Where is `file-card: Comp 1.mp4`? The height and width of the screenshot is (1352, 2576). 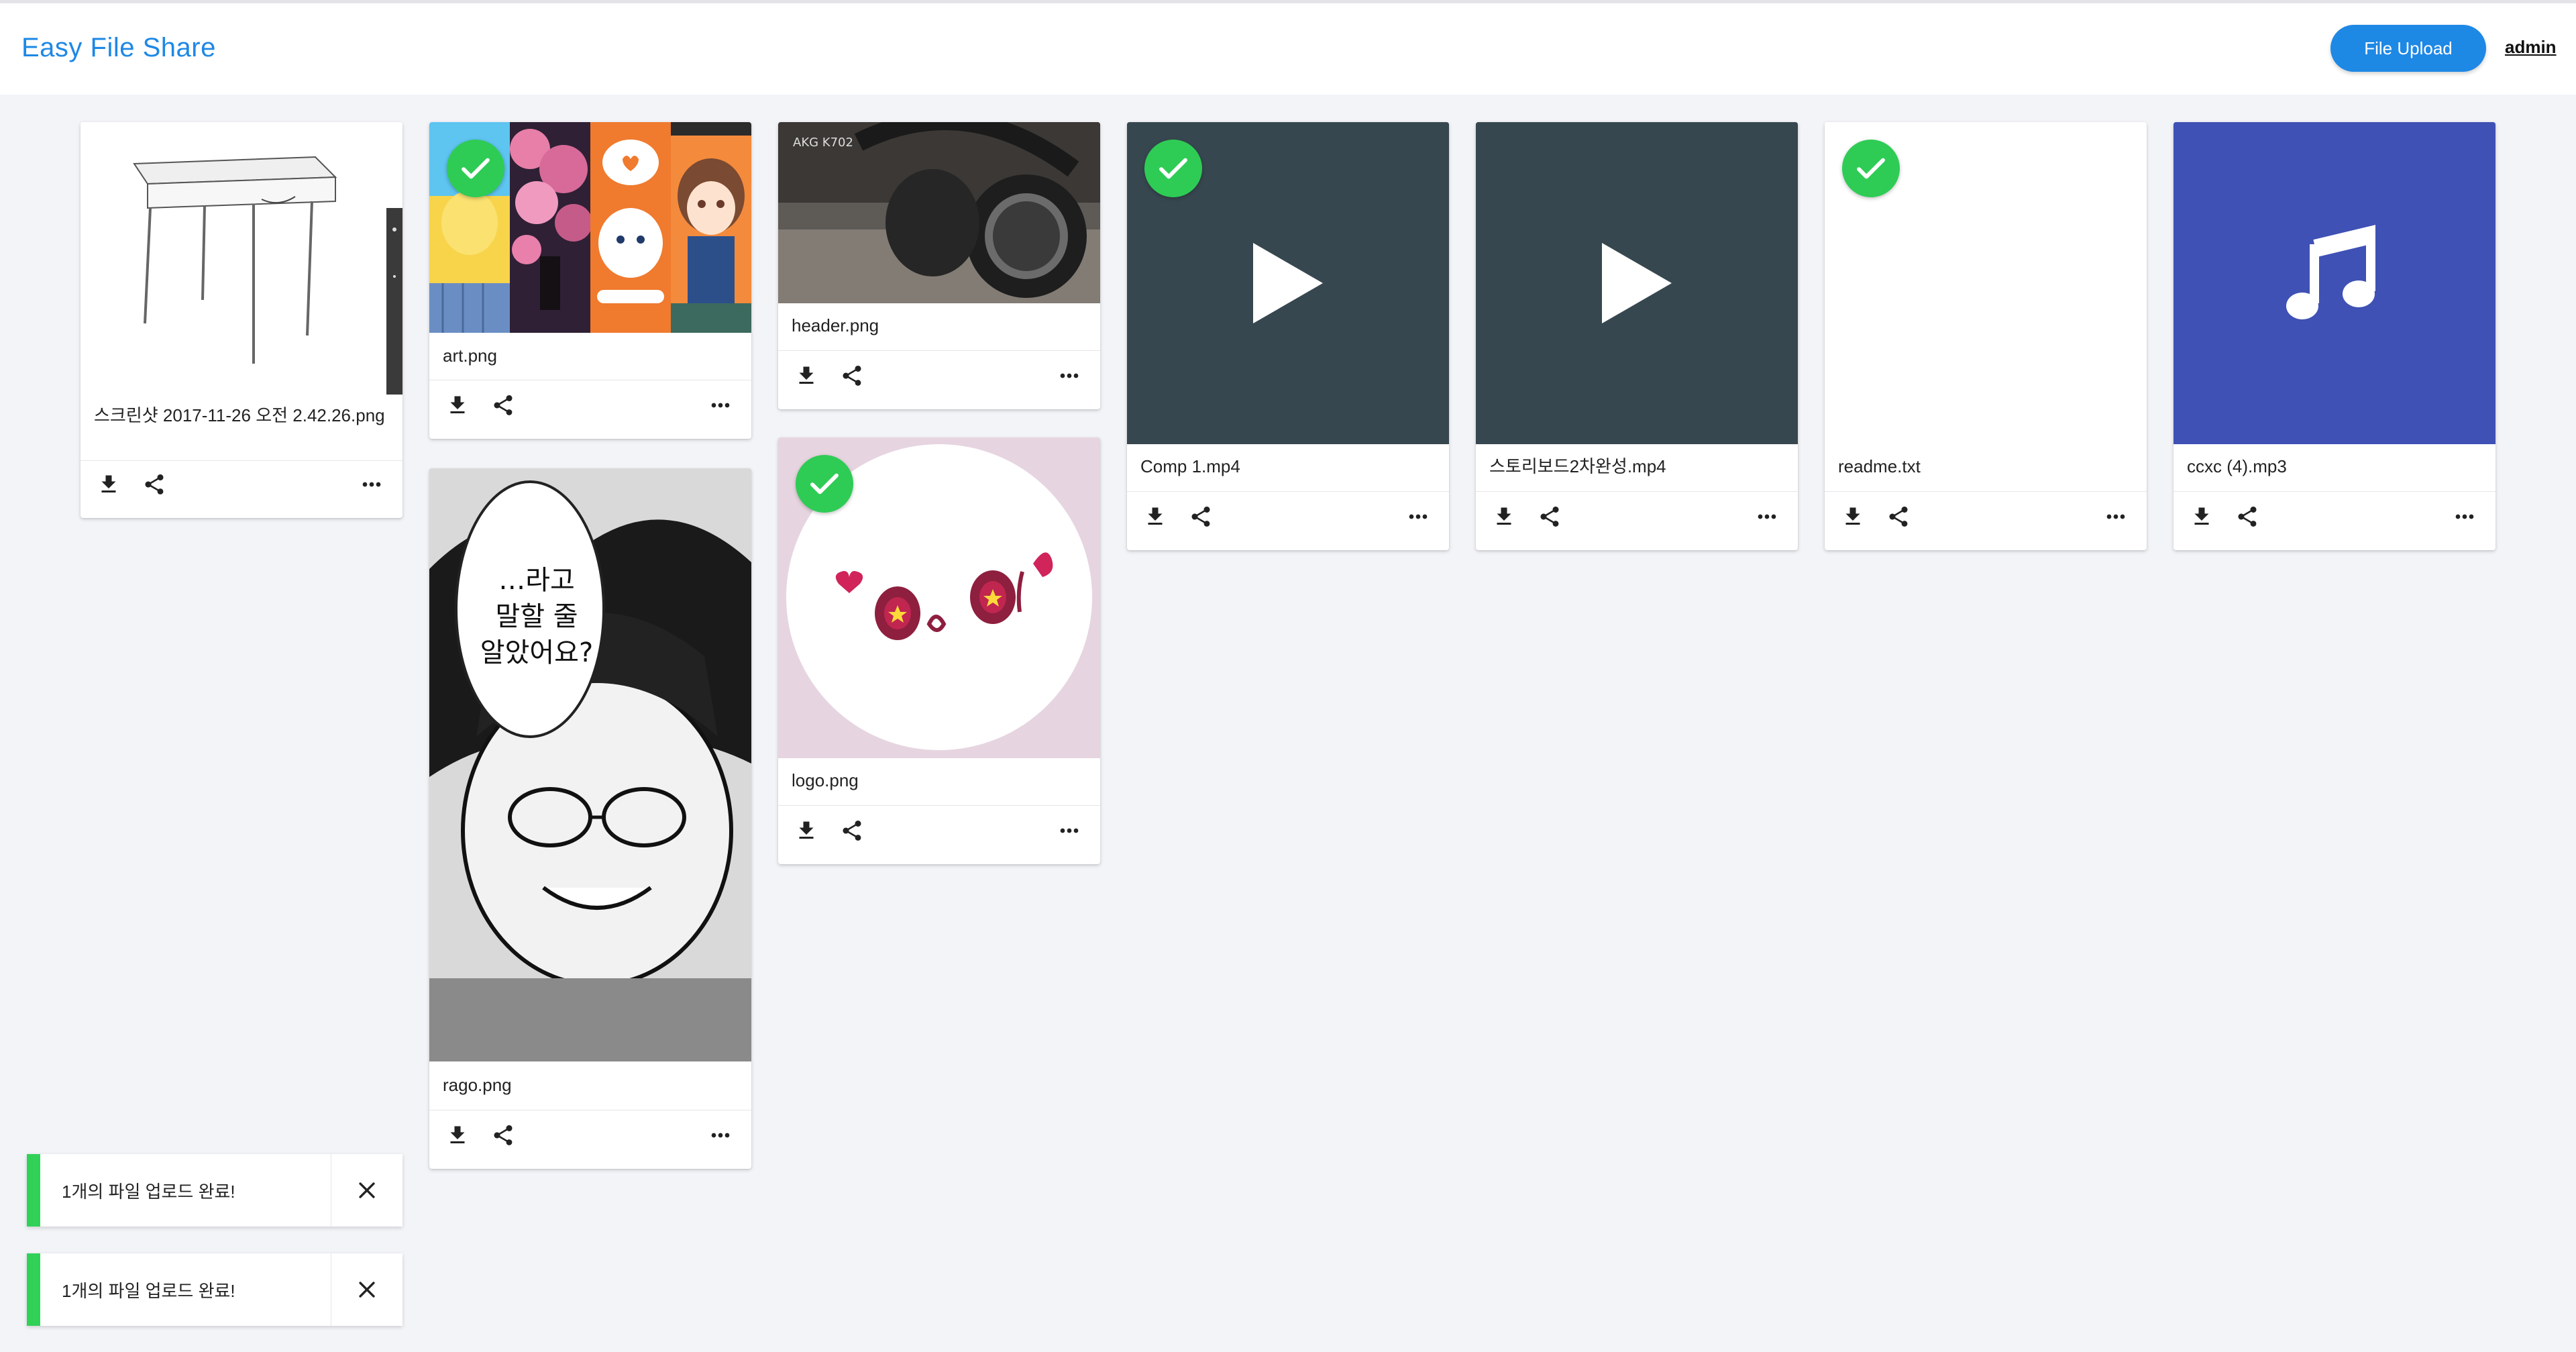
file-card: Comp 1.mp4 is located at coordinates (1288, 336).